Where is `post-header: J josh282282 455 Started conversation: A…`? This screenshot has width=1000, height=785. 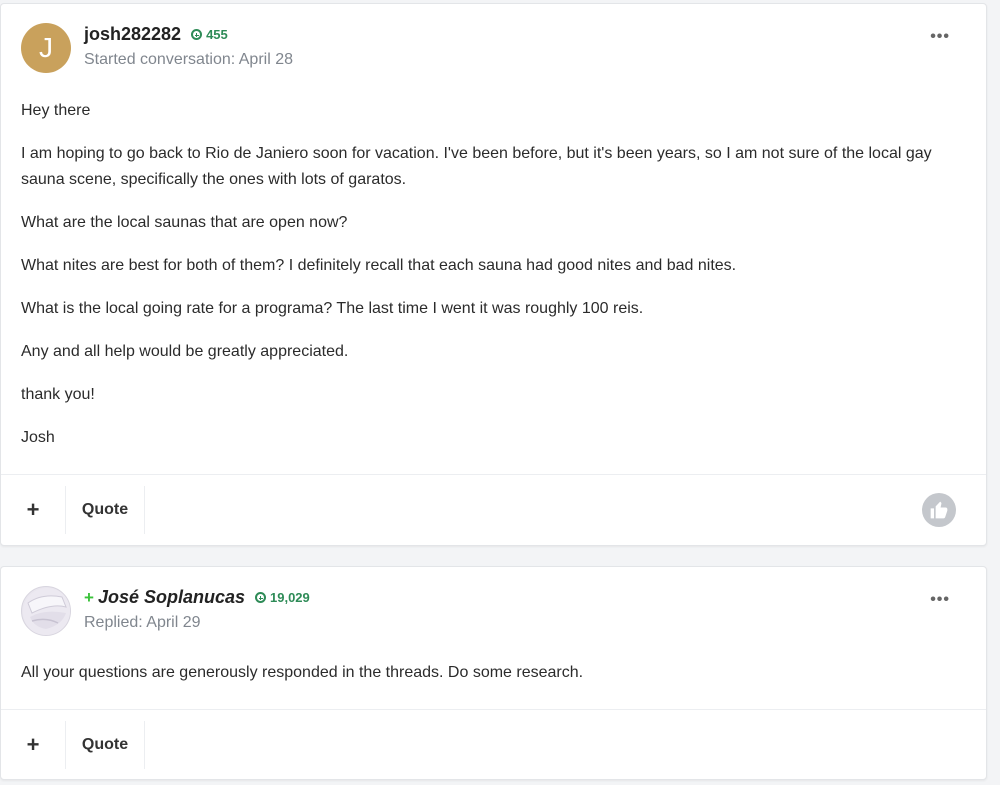 post-header: J josh282282 455 Started conversation: A… is located at coordinates (493, 46).